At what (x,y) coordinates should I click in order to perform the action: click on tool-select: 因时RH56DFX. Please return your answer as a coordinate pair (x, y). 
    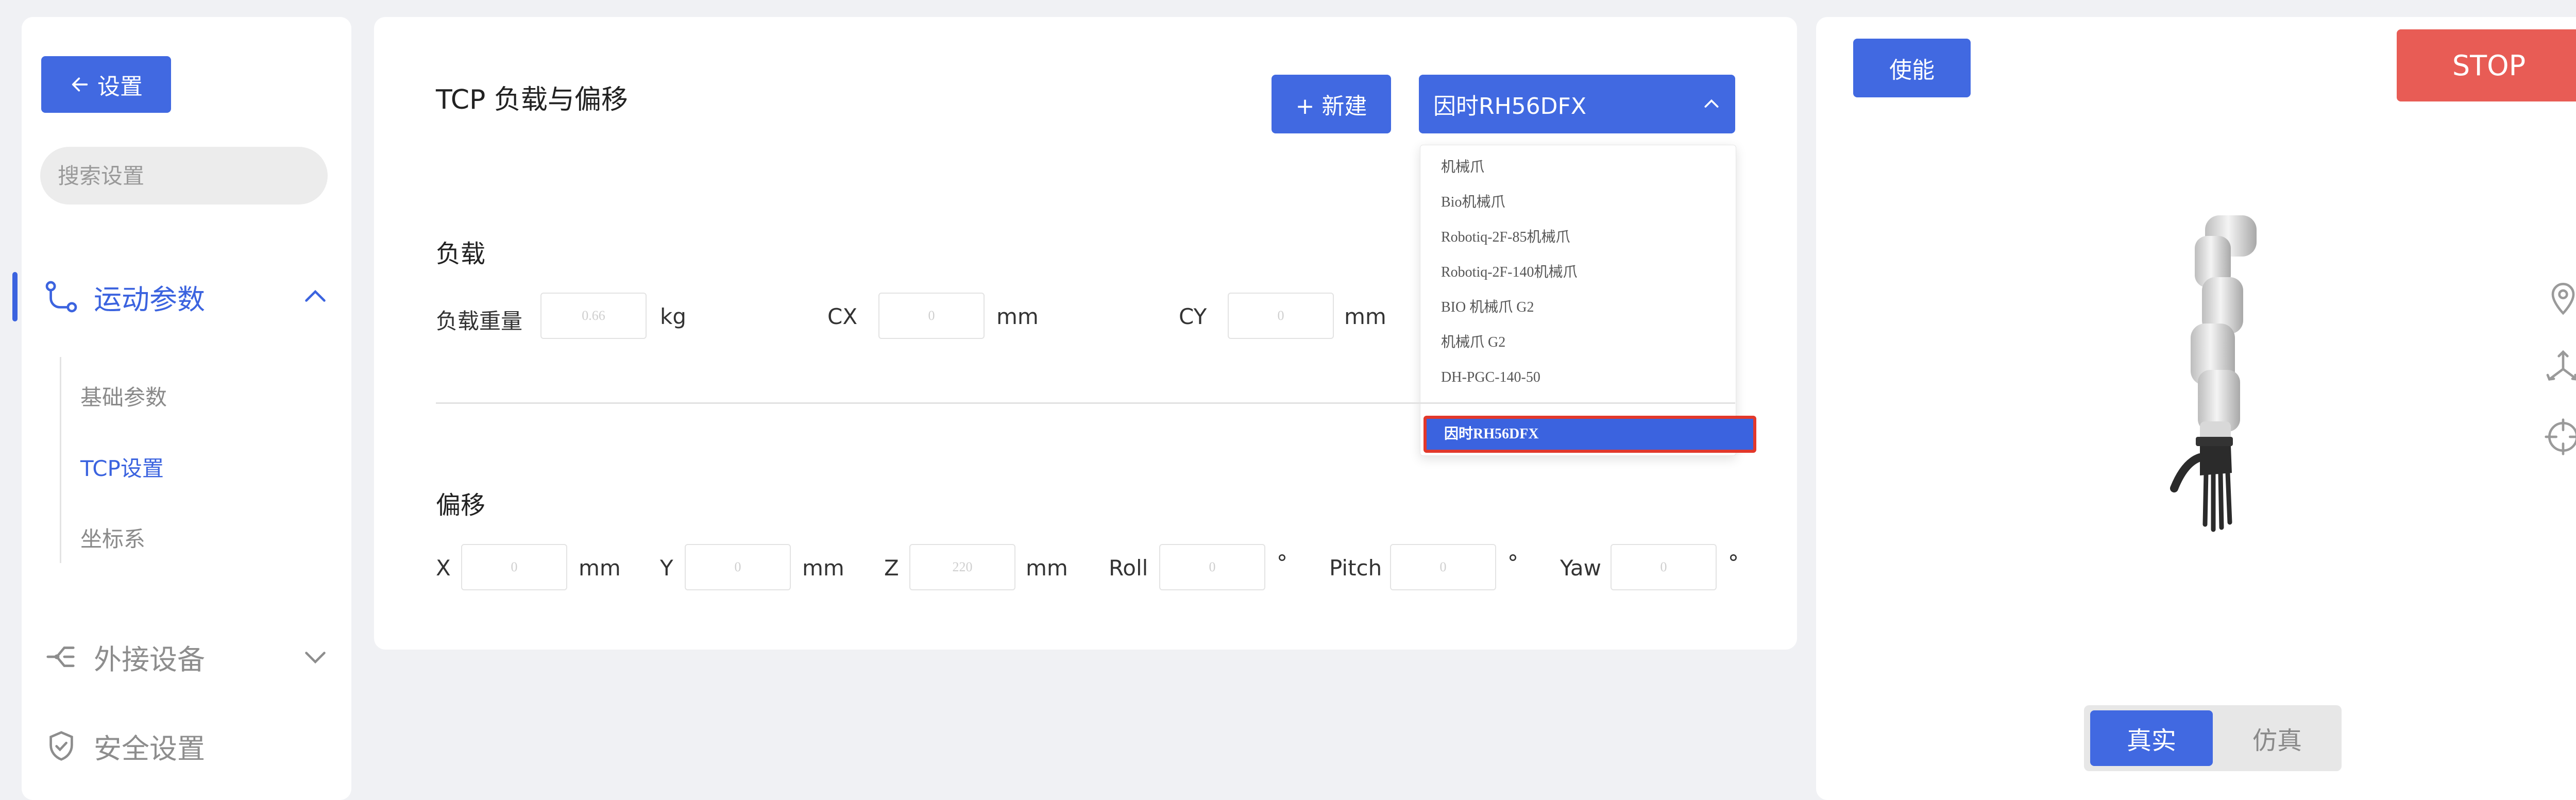
    Looking at the image, I should click on (1577, 104).